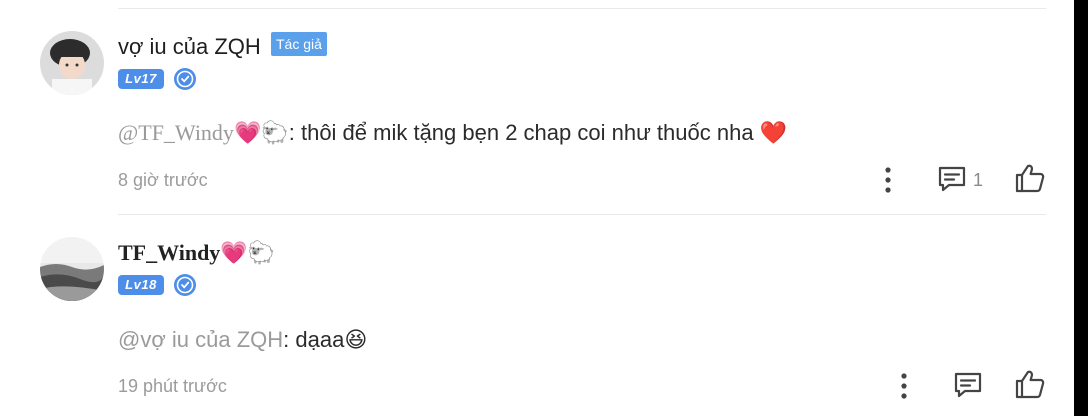  Describe the element at coordinates (299, 44) in the screenshot. I see `author-tag: Tác giả` at that location.